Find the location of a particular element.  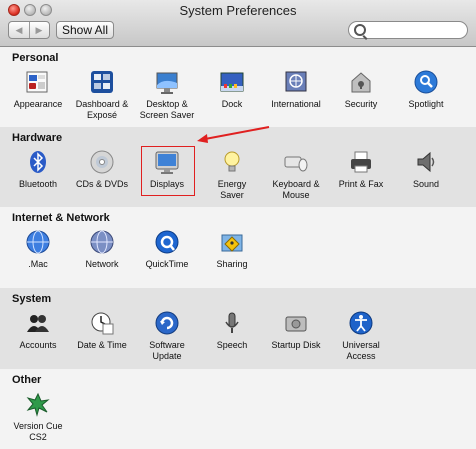

pref-label: Dashboard & Exposé is located at coordinates (102, 109).